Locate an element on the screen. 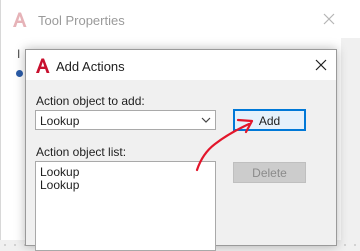 Image resolution: width=360 pixels, height=251 pixels. action-object-label: Action object to add: is located at coordinates (90, 101).